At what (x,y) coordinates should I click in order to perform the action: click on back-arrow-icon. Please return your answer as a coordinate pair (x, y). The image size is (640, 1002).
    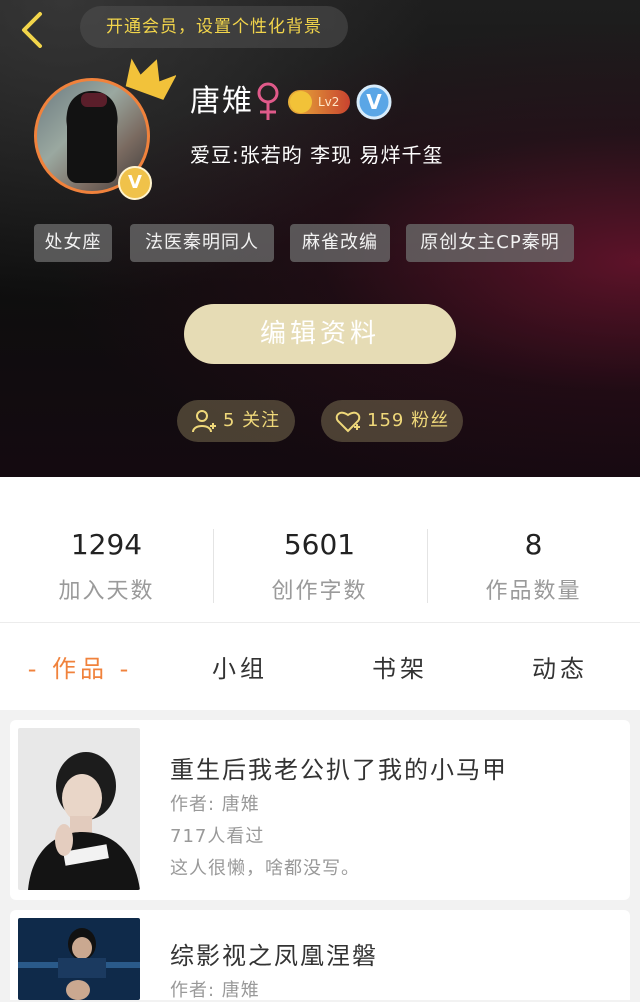
    Looking at the image, I should click on (34, 28).